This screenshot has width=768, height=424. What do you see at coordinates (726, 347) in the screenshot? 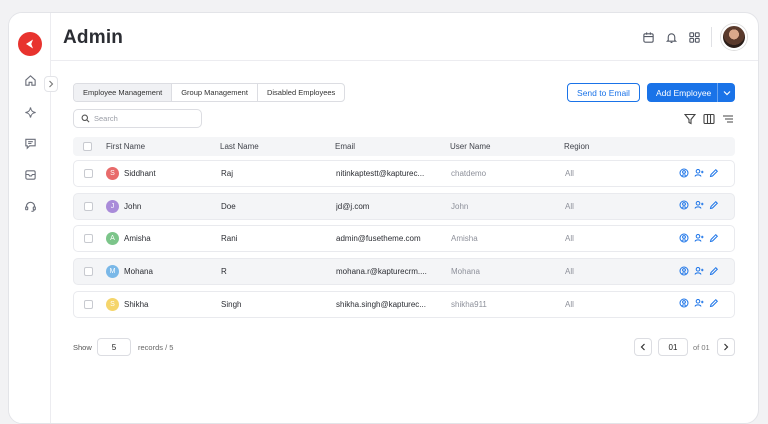
I see `next-page-button` at bounding box center [726, 347].